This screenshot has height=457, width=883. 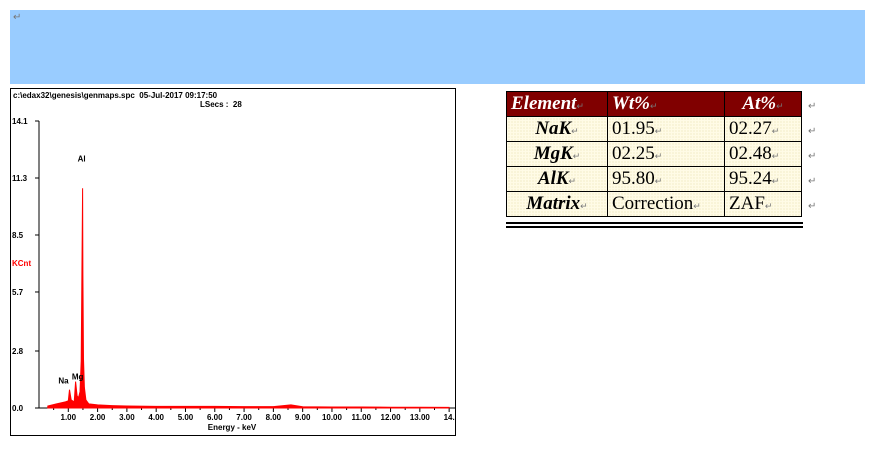 I want to click on x-tick-label: 2.00, so click(x=98, y=417).